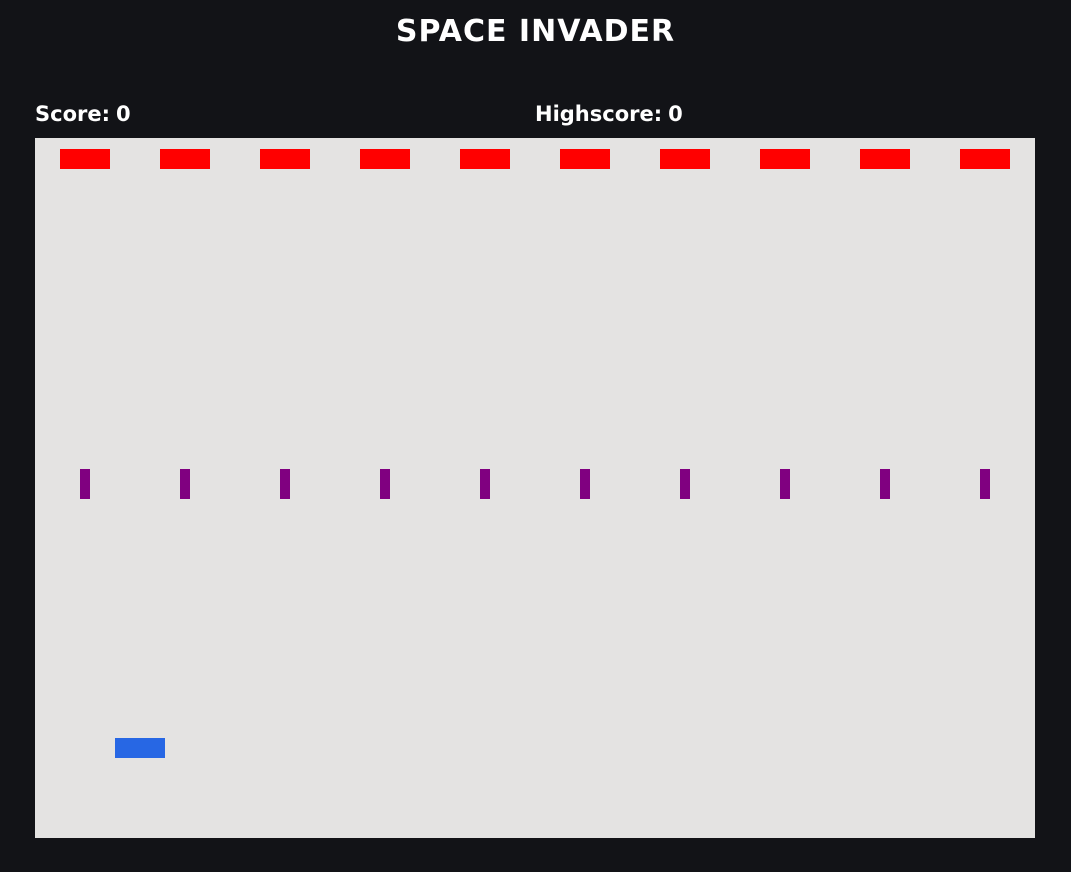 This screenshot has height=872, width=1071. What do you see at coordinates (72, 114) in the screenshot?
I see `score-label: Score:` at bounding box center [72, 114].